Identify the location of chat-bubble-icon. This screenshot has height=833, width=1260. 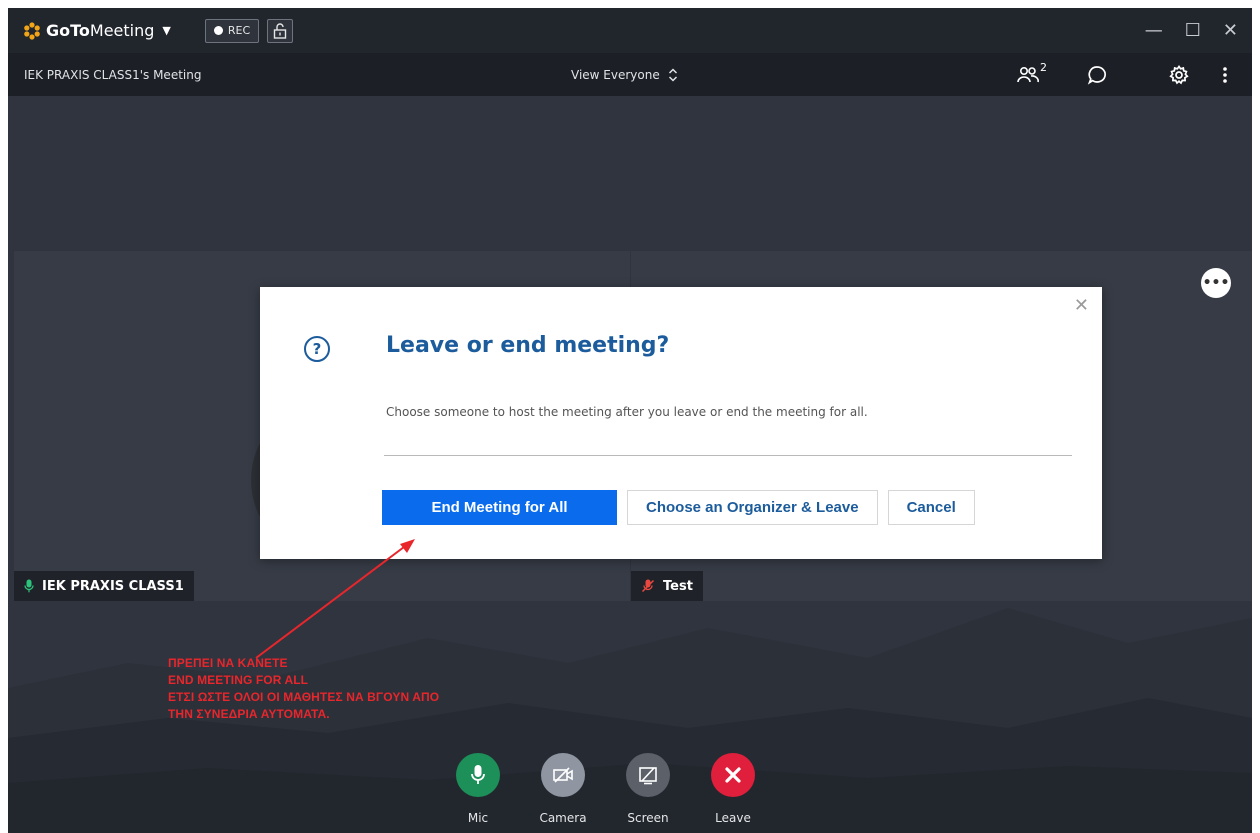
(1096, 75).